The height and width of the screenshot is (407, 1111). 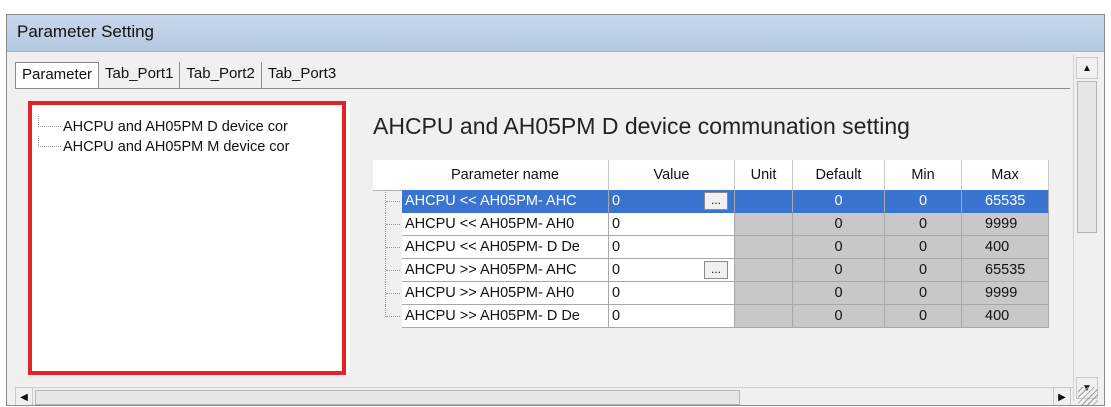 I want to click on table-row: AHCPU << AH05PM- D De 0 0 0 400, so click(x=711, y=247).